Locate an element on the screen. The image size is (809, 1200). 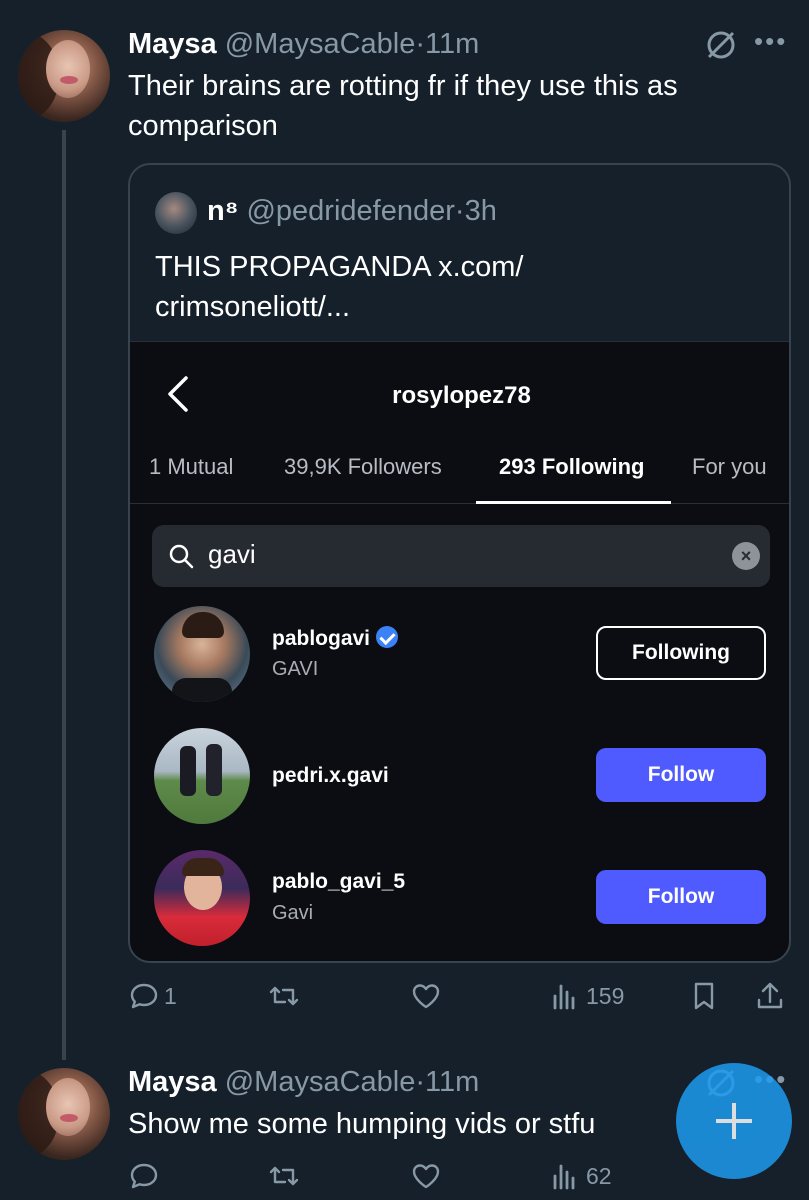
compose-button is located at coordinates (734, 1121).